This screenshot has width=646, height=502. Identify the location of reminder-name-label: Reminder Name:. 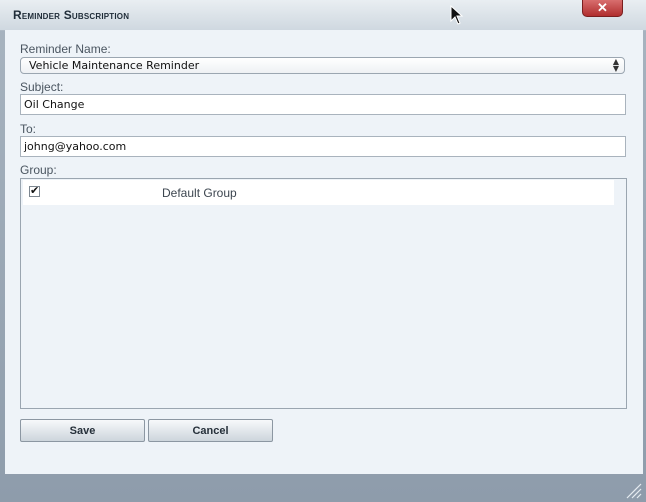
(65, 49).